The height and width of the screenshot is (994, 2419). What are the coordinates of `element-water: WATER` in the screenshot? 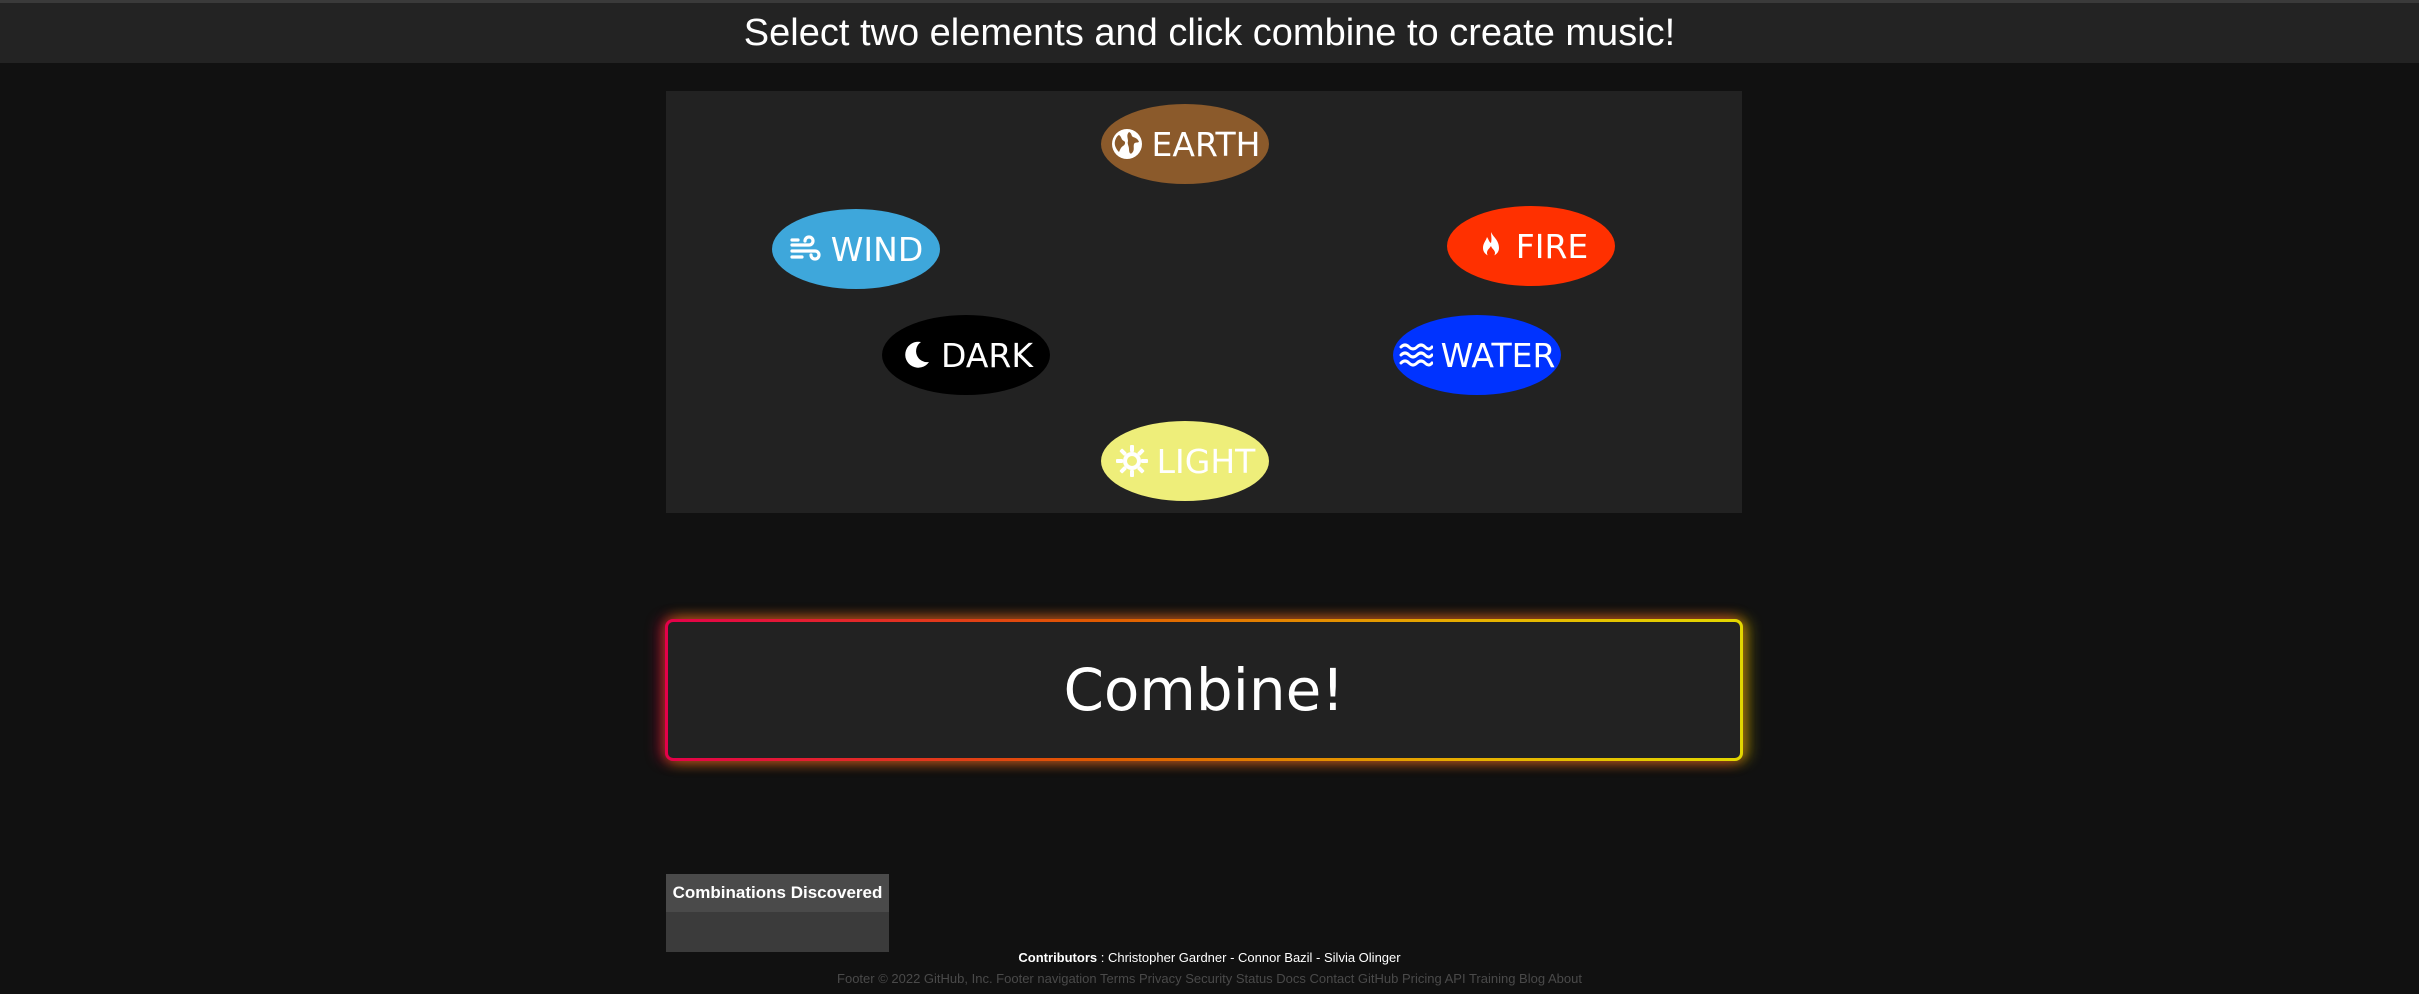 It's located at (1477, 355).